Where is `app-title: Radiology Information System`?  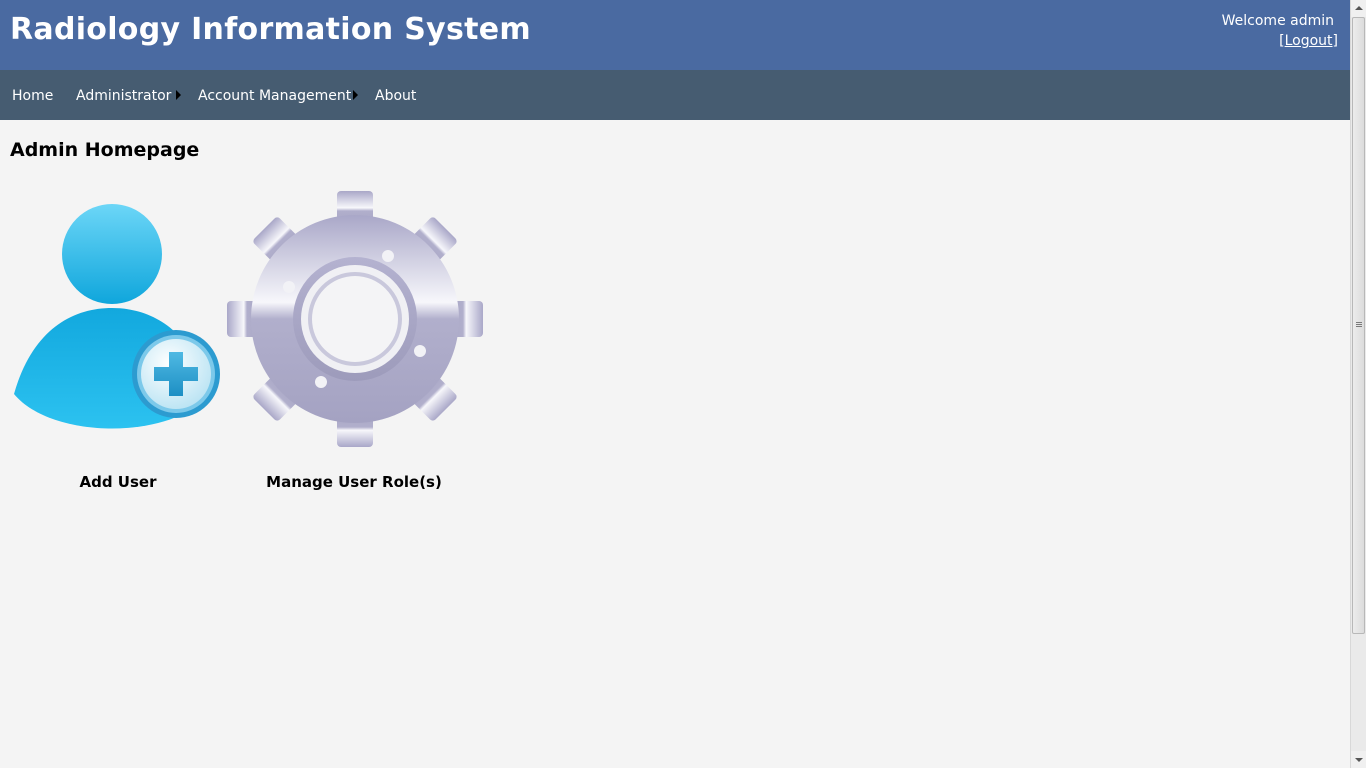
app-title: Radiology Information System is located at coordinates (270, 29).